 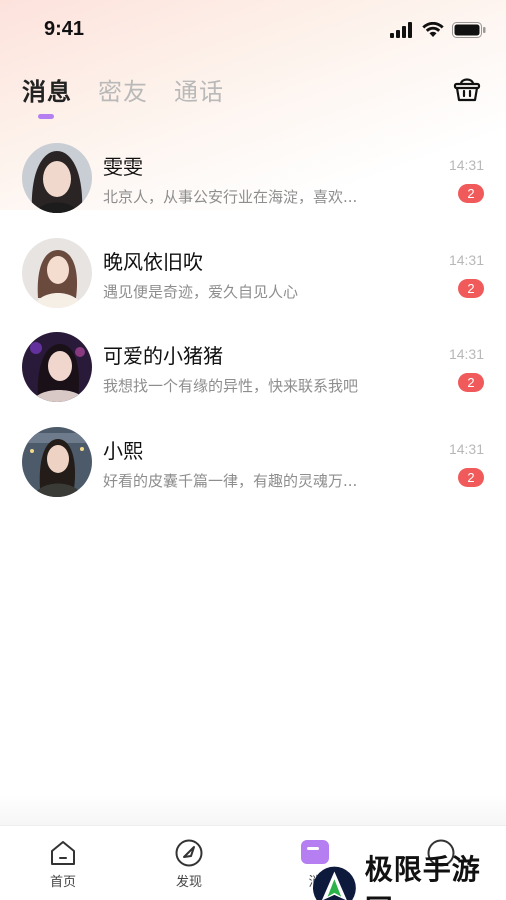 I want to click on tabbar-discover: 发现, so click(x=189, y=864).